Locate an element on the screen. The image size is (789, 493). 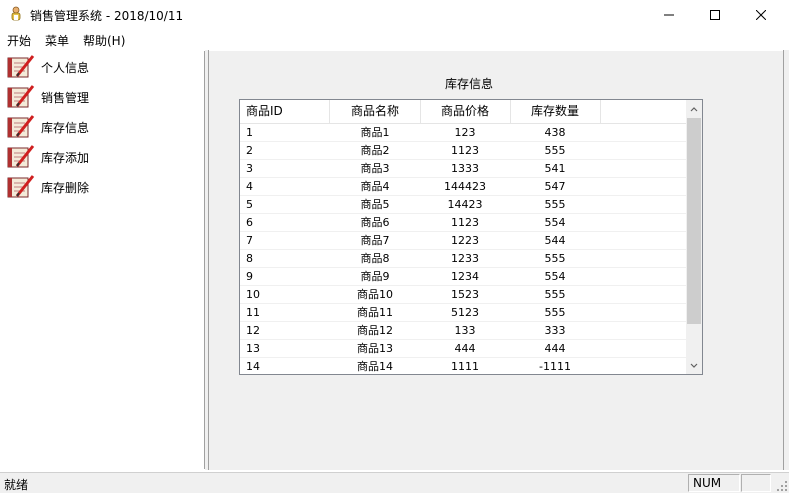
table-row: 3 商品3 1333 541 is located at coordinates (463, 169).